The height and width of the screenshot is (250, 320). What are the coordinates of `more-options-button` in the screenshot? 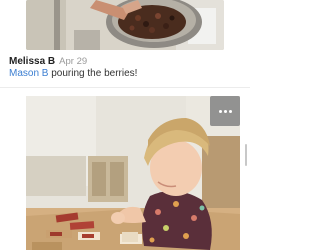 It's located at (225, 111).